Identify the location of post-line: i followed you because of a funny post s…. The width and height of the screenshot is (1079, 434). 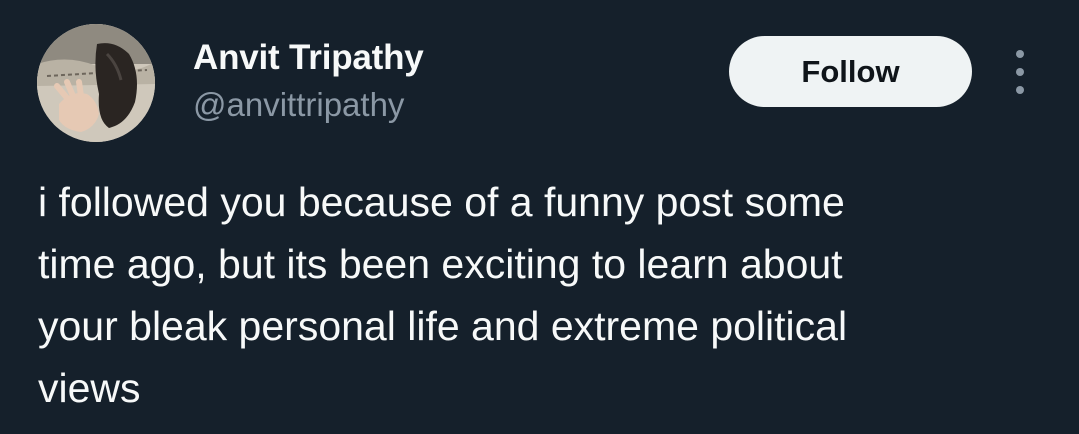
(441, 202).